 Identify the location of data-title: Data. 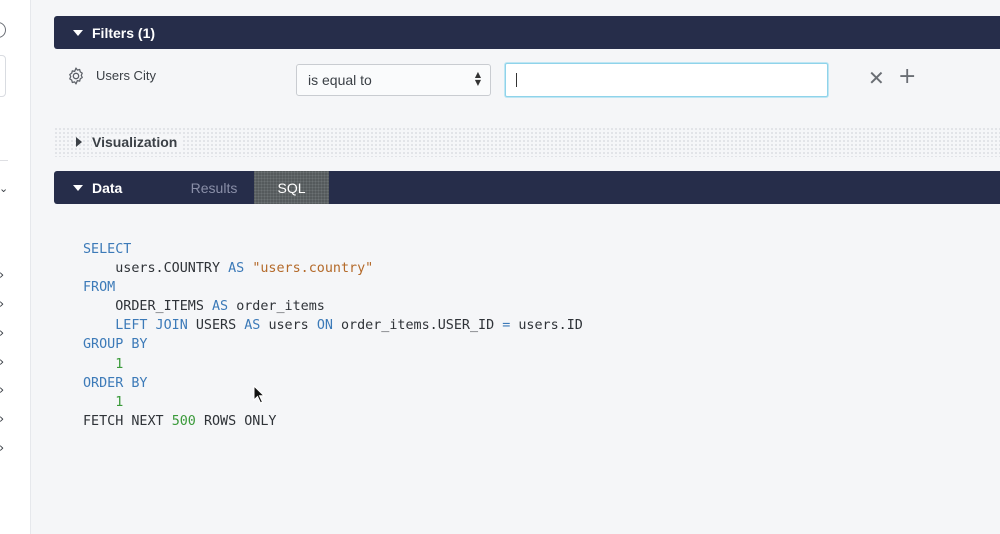
(107, 187).